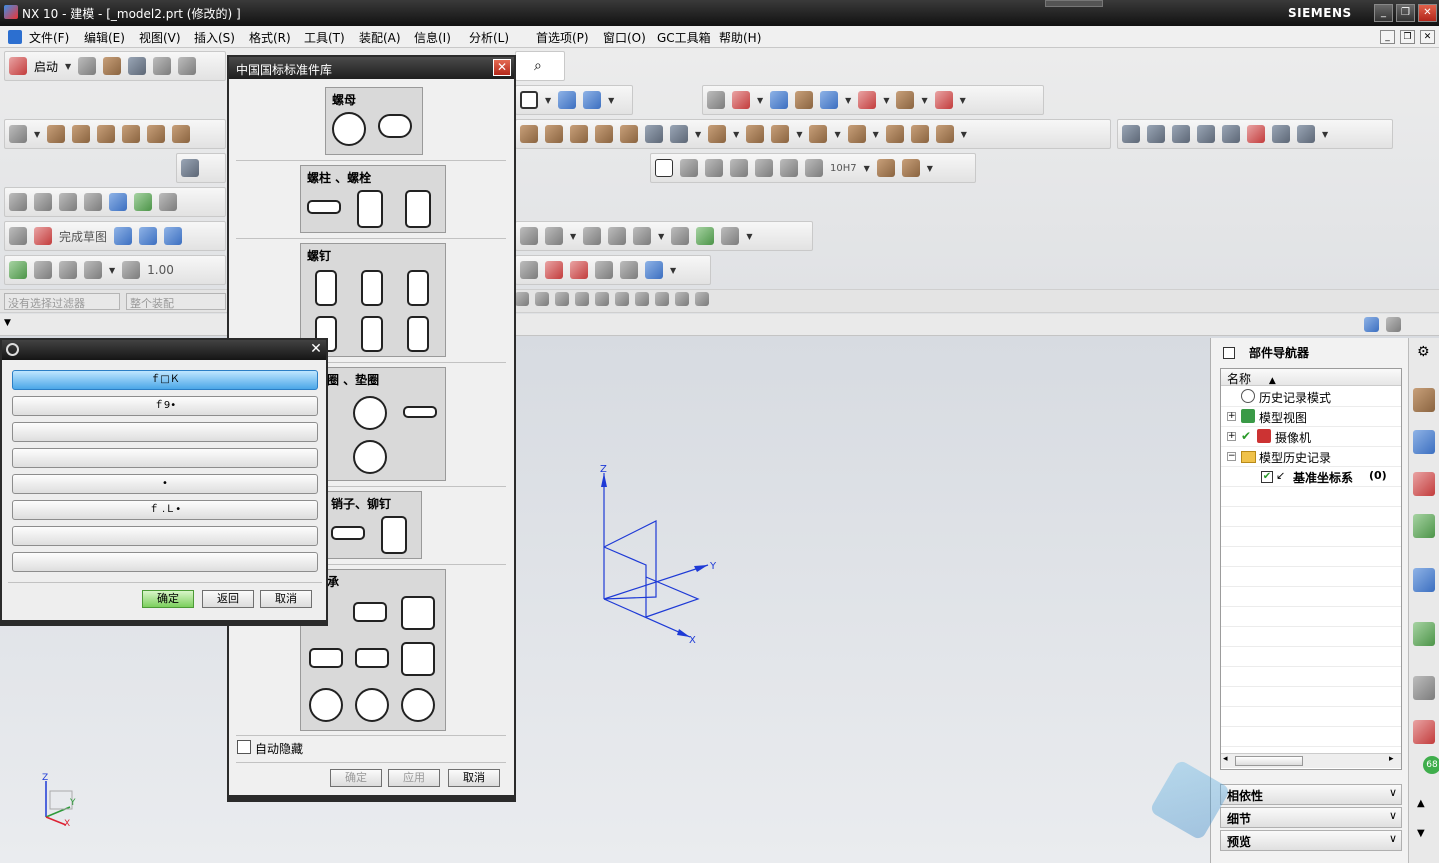 The height and width of the screenshot is (863, 1439). I want to click on angular-dim-icon, so click(529, 270).